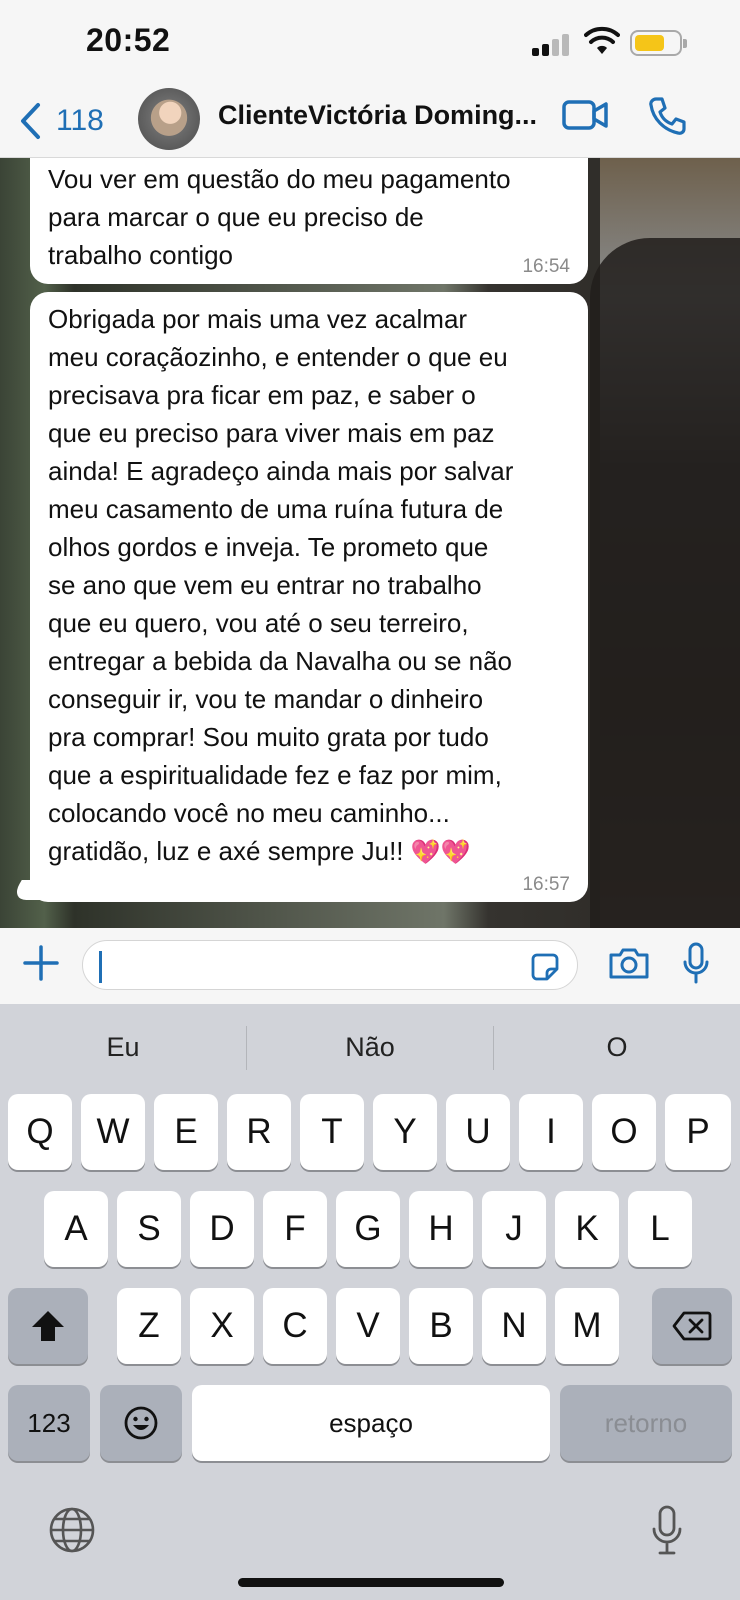  Describe the element at coordinates (698, 1132) in the screenshot. I see `key-p: P` at that location.